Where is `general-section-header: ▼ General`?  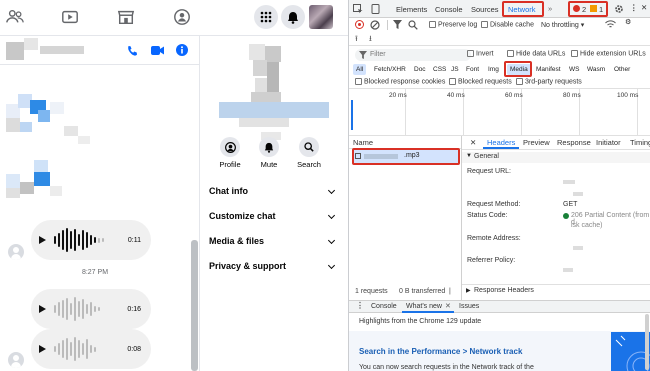
general-section-header: ▼ General is located at coordinates (556, 157).